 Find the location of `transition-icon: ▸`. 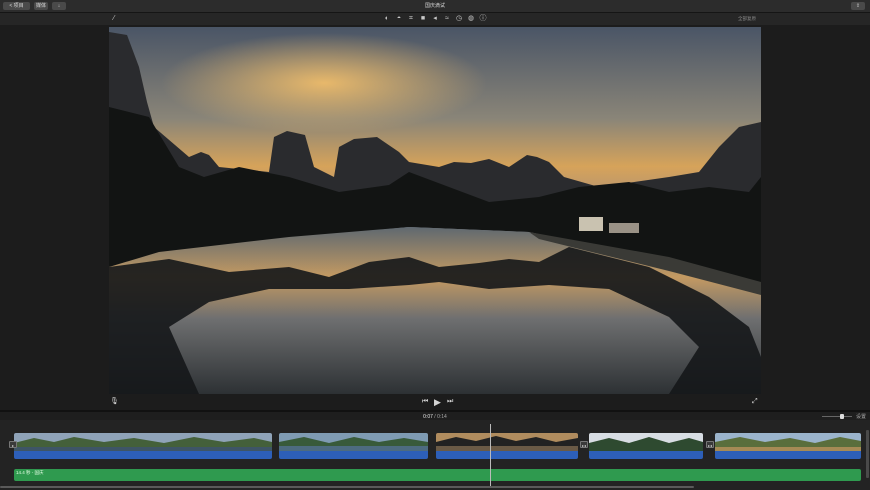

transition-icon: ▸ is located at coordinates (13, 444).